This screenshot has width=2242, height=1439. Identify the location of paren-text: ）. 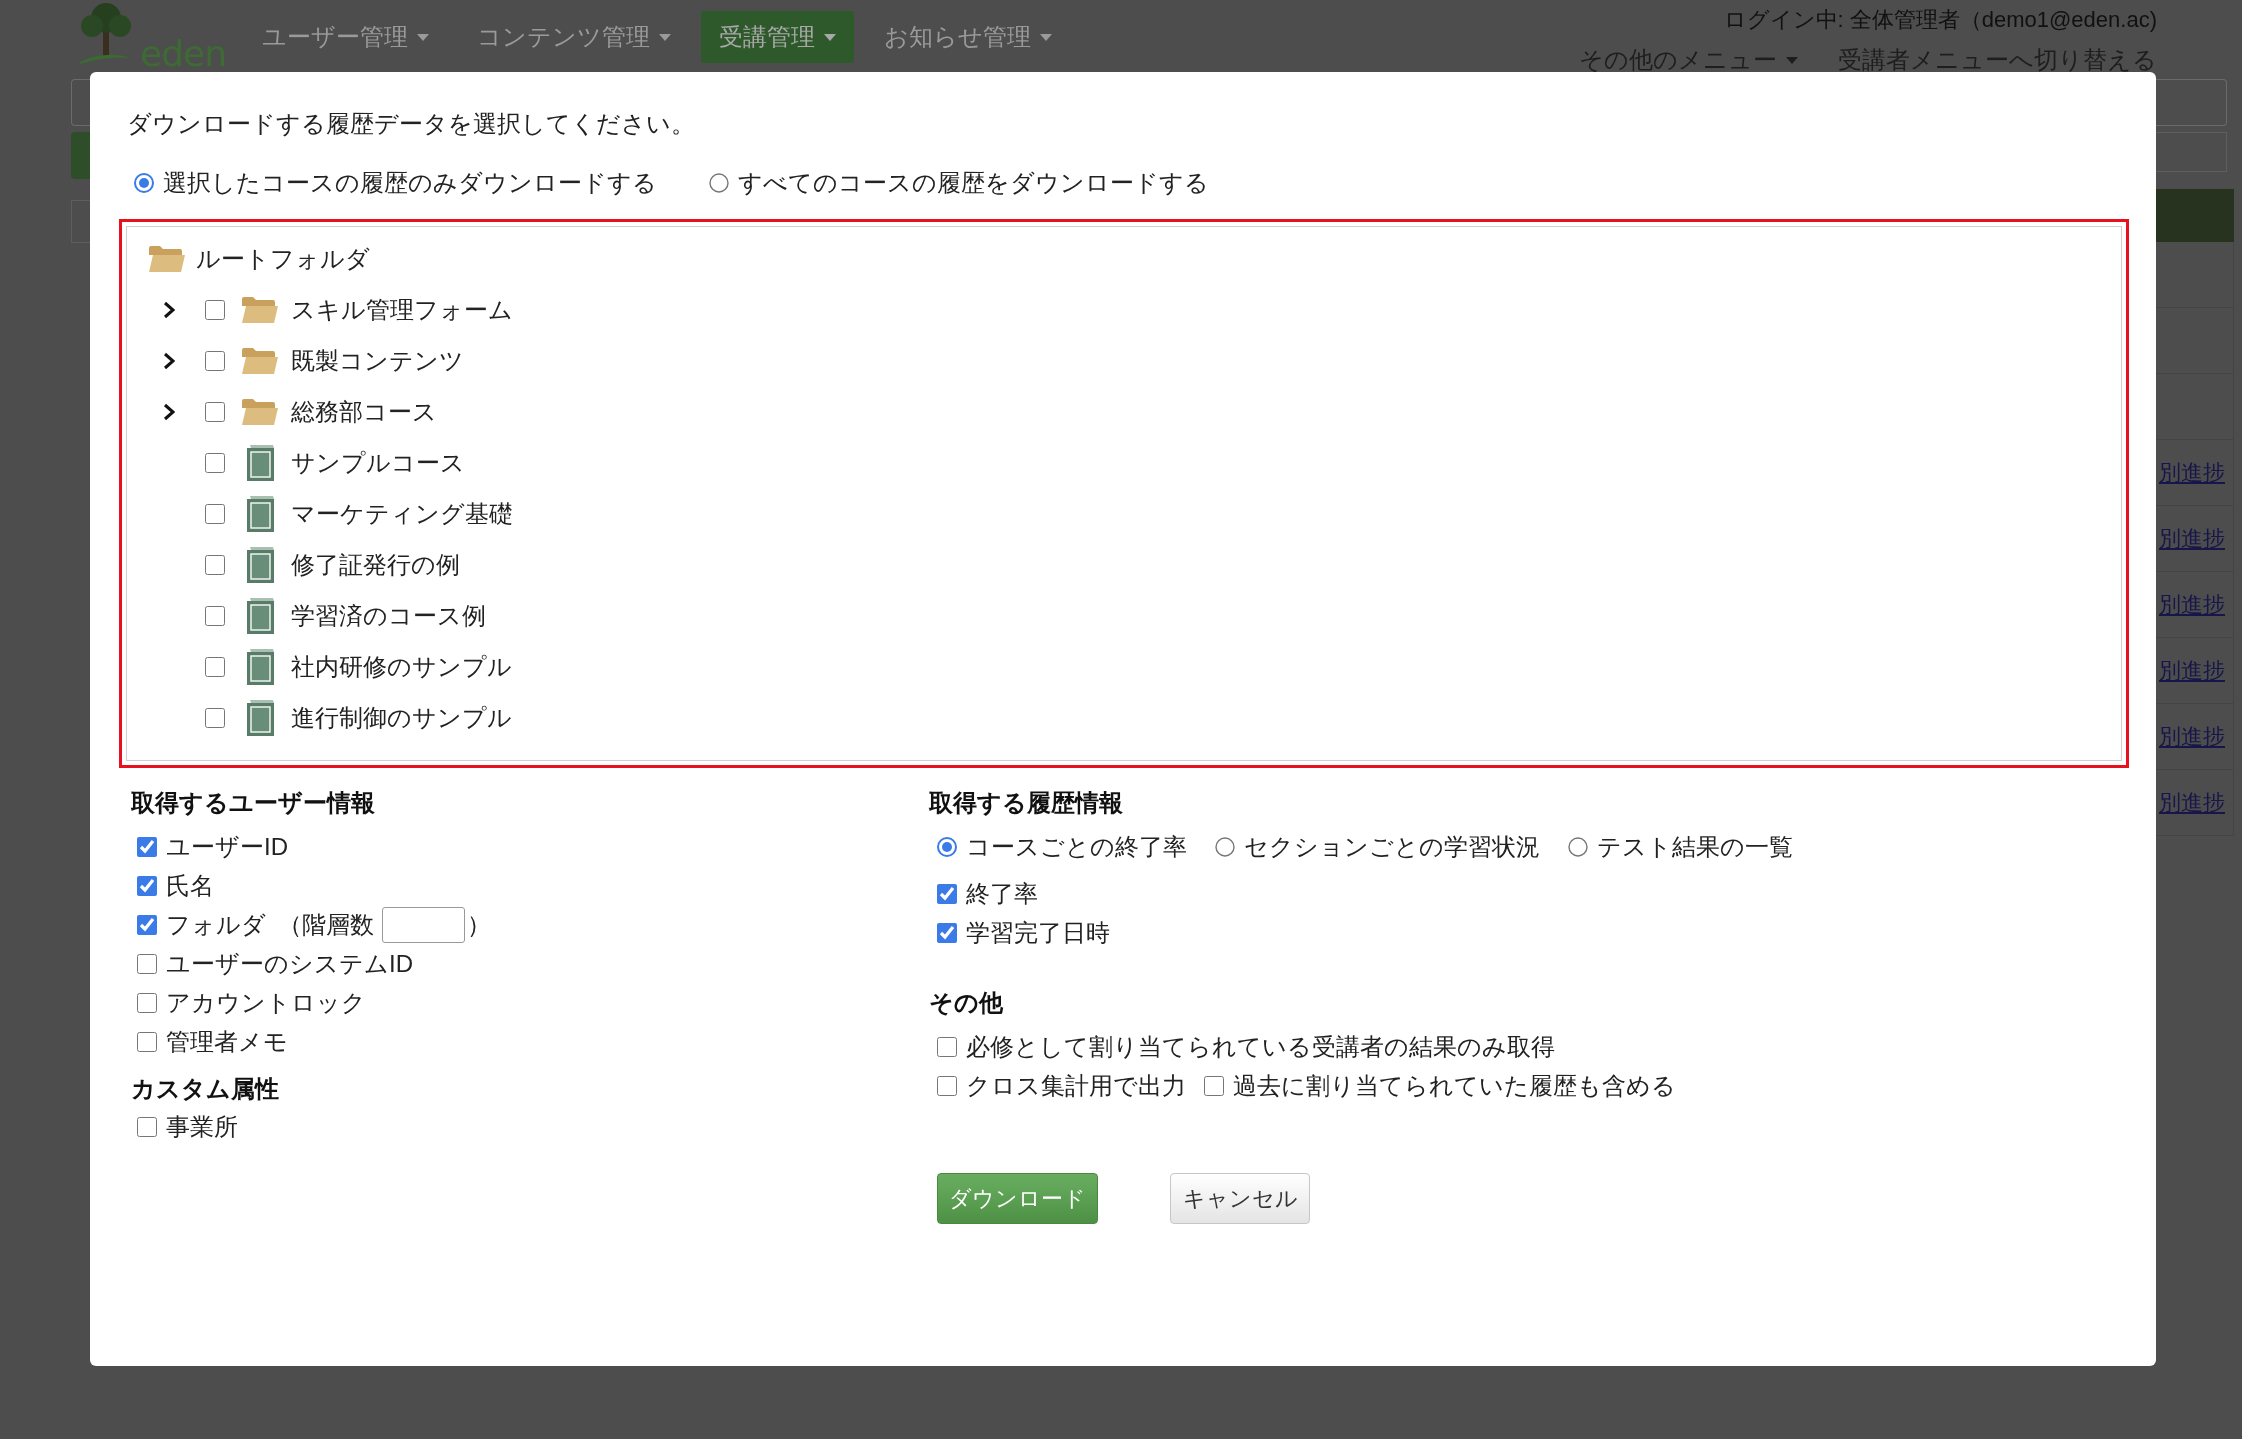
(479, 924).